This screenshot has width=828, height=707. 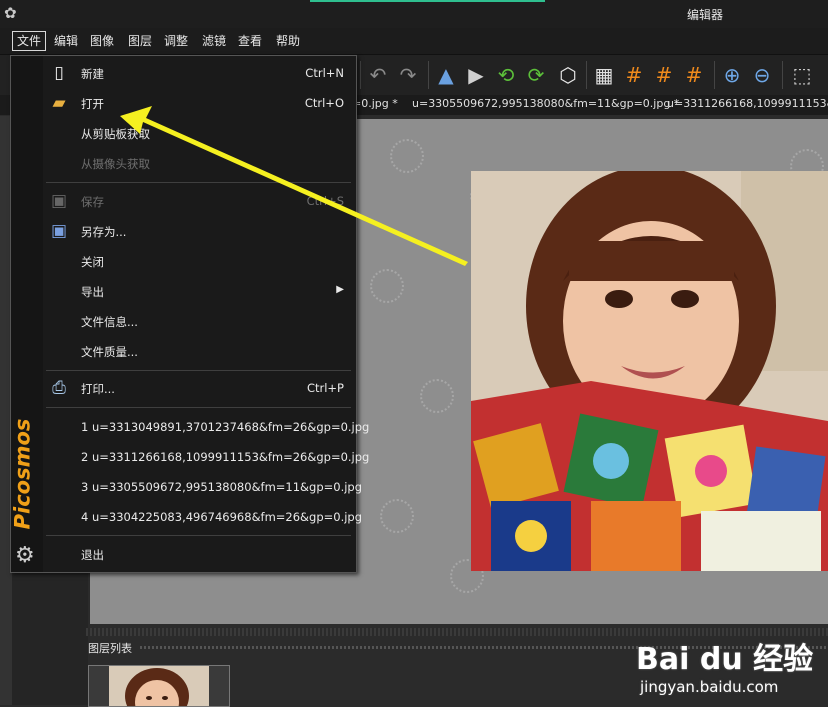 What do you see at coordinates (92, 555) in the screenshot?
I see `menu-item-label: 退出` at bounding box center [92, 555].